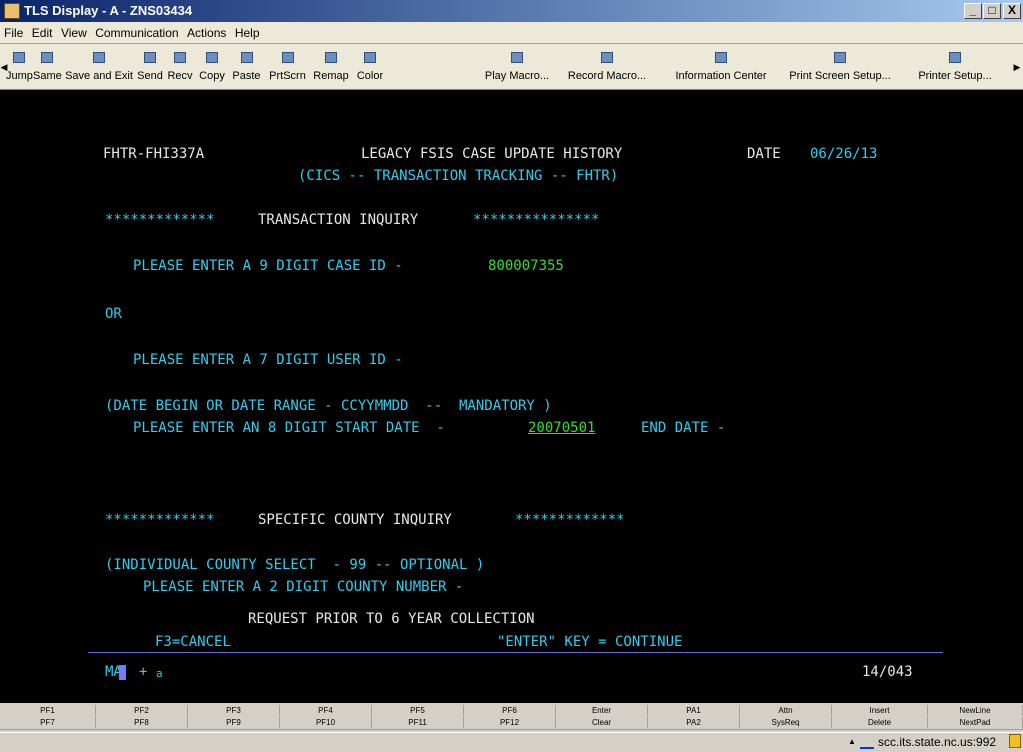 The height and width of the screenshot is (752, 1023). What do you see at coordinates (150, 57) in the screenshot?
I see `send-icon` at bounding box center [150, 57].